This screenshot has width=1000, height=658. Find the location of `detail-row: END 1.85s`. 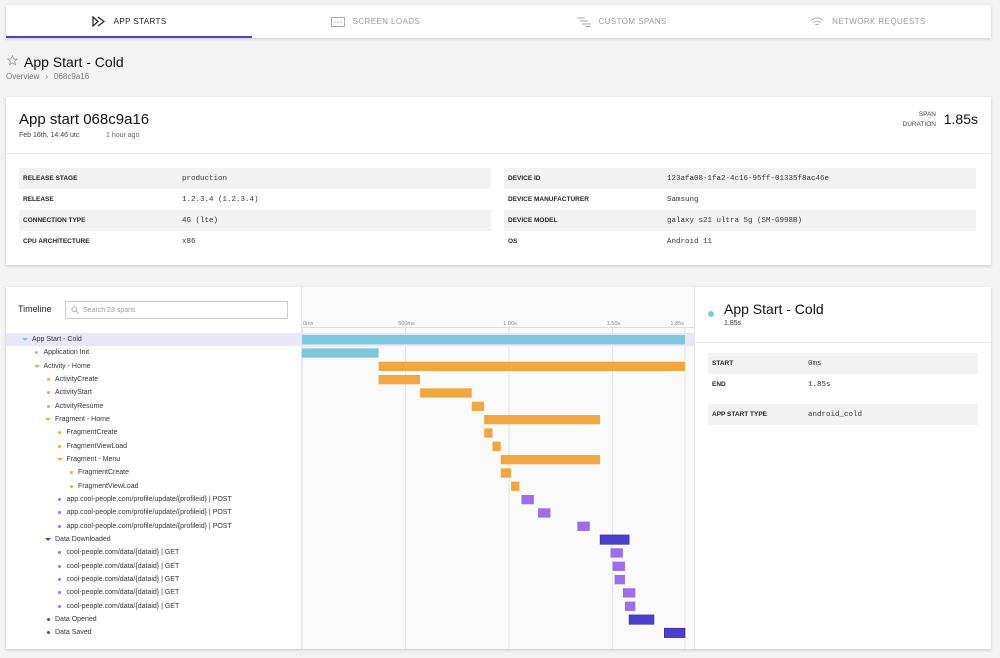

detail-row: END 1.85s is located at coordinates (771, 384).